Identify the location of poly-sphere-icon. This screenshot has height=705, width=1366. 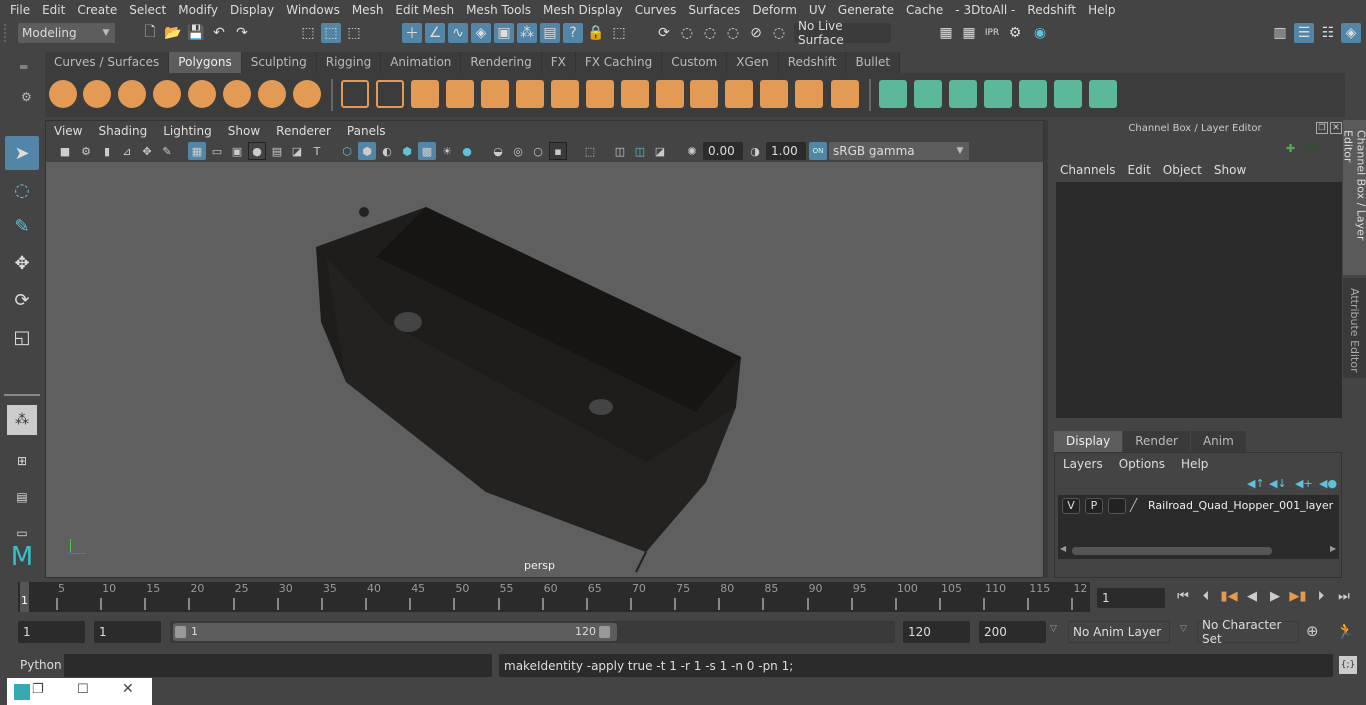
(63, 94).